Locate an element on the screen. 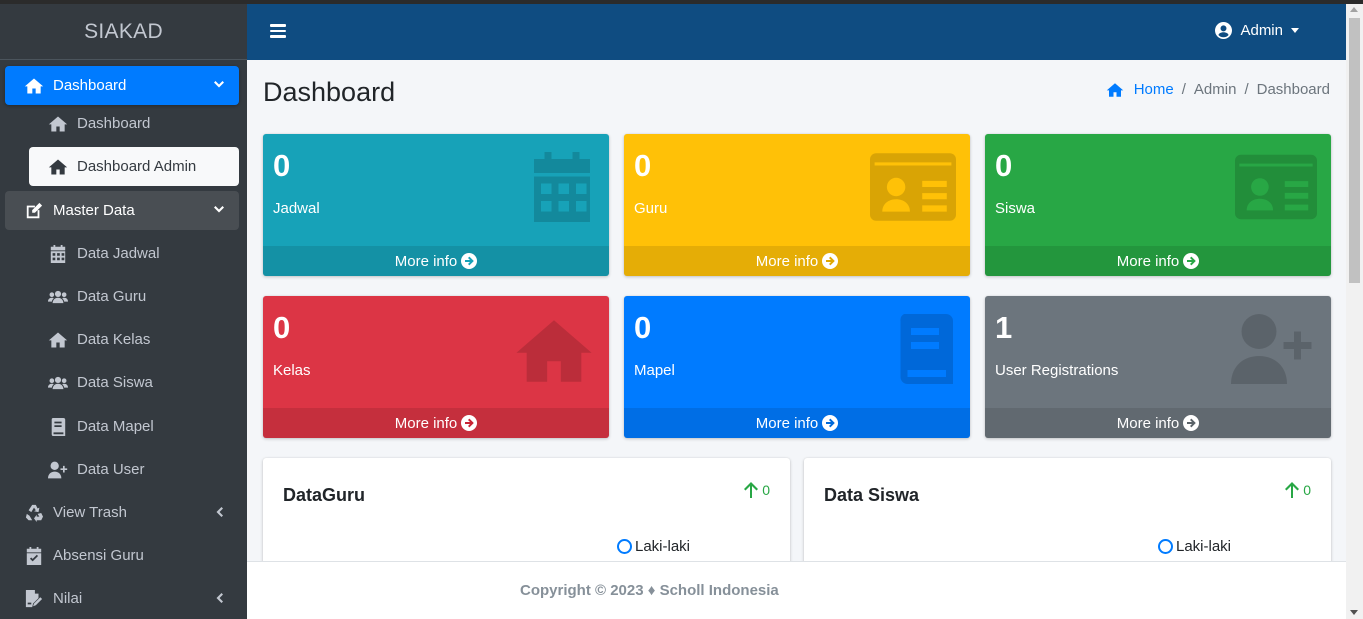 The height and width of the screenshot is (619, 1363). brand-text: SIAKAD is located at coordinates (123, 31).